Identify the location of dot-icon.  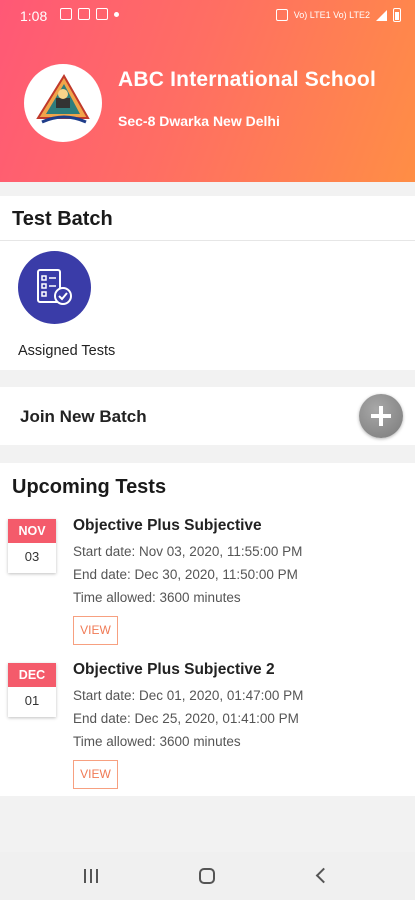
(116, 14).